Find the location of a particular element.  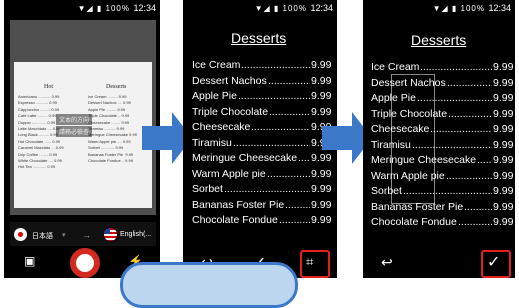

gallery-icon: ▣ is located at coordinates (29, 261).